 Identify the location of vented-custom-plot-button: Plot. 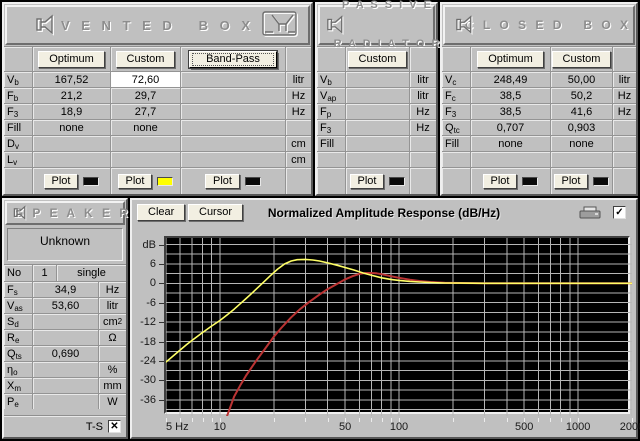
(135, 181).